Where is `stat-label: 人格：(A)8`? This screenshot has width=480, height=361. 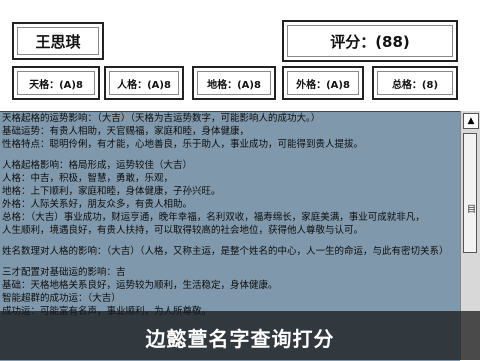
stat-label: 人格：(A)8 is located at coordinates (144, 83).